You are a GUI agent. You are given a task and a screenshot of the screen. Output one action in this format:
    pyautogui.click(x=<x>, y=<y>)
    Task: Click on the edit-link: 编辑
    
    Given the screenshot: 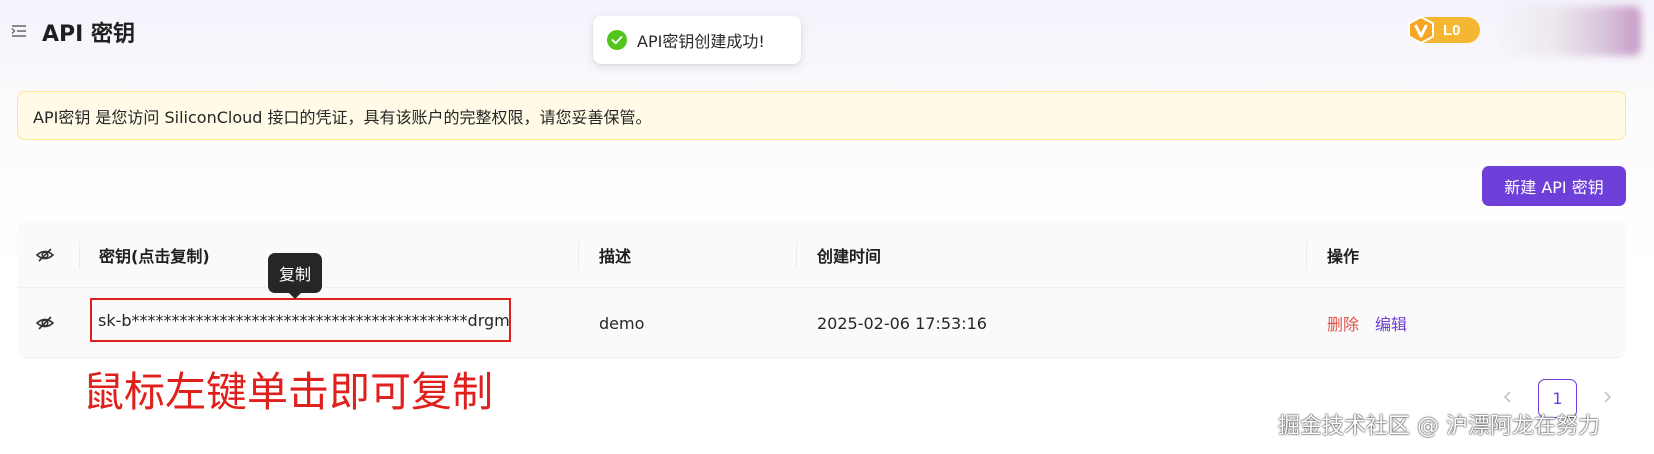 What is the action you would take?
    pyautogui.click(x=1391, y=323)
    